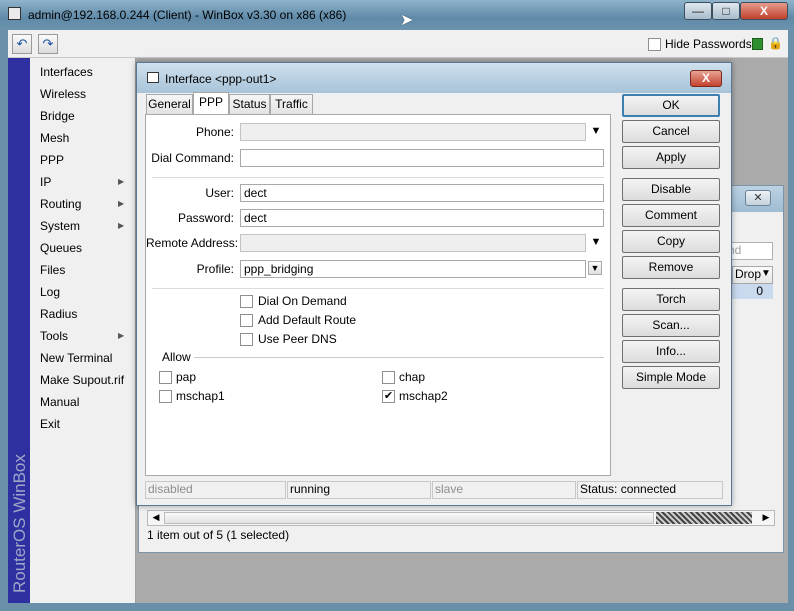 The image size is (794, 611). Describe the element at coordinates (19, 330) in the screenshot. I see `brand-bar: RouterOS WinBox` at that location.